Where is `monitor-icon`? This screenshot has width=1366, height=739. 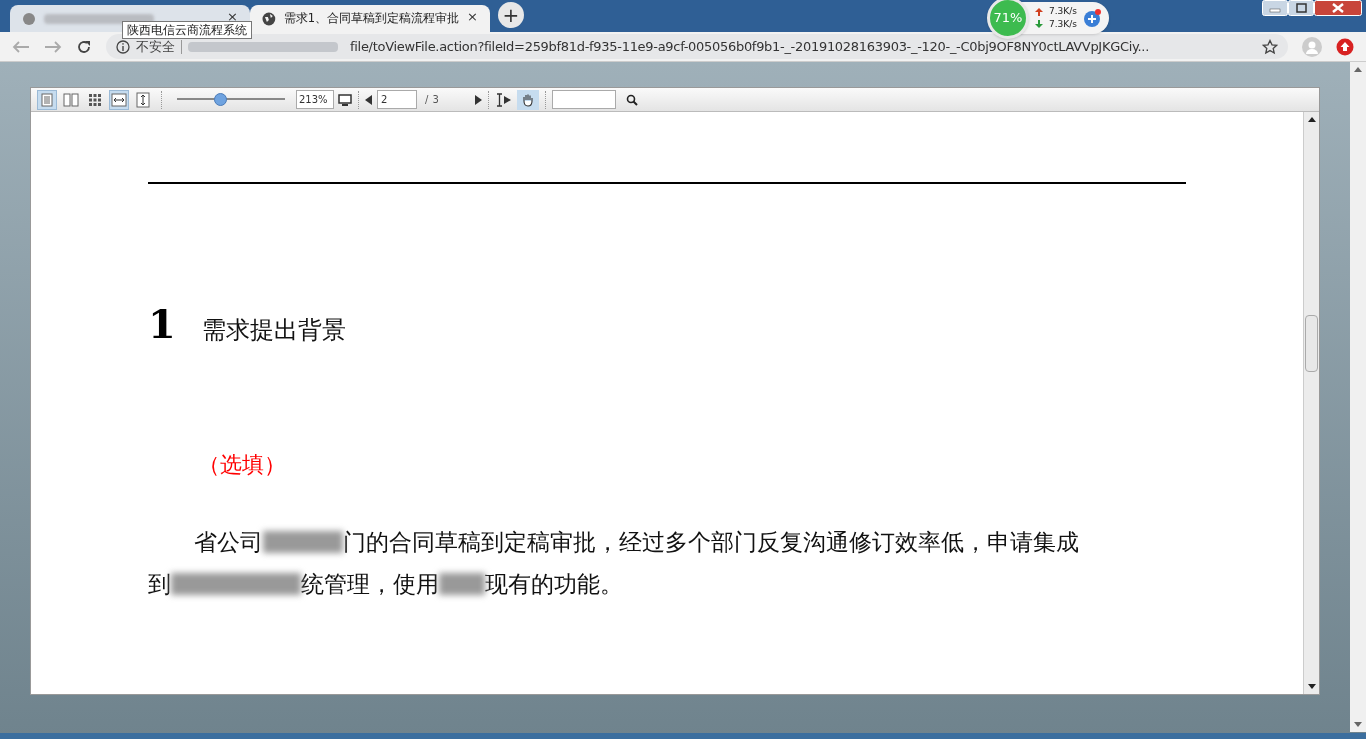
monitor-icon is located at coordinates (345, 99).